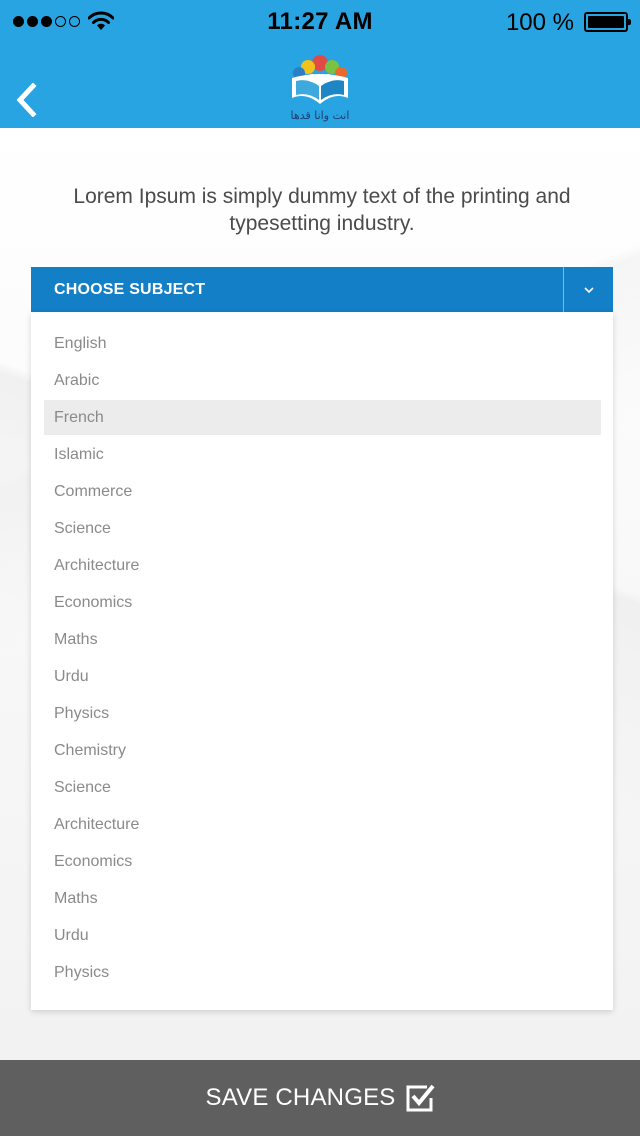  I want to click on subject-option-selected: French, so click(322, 417).